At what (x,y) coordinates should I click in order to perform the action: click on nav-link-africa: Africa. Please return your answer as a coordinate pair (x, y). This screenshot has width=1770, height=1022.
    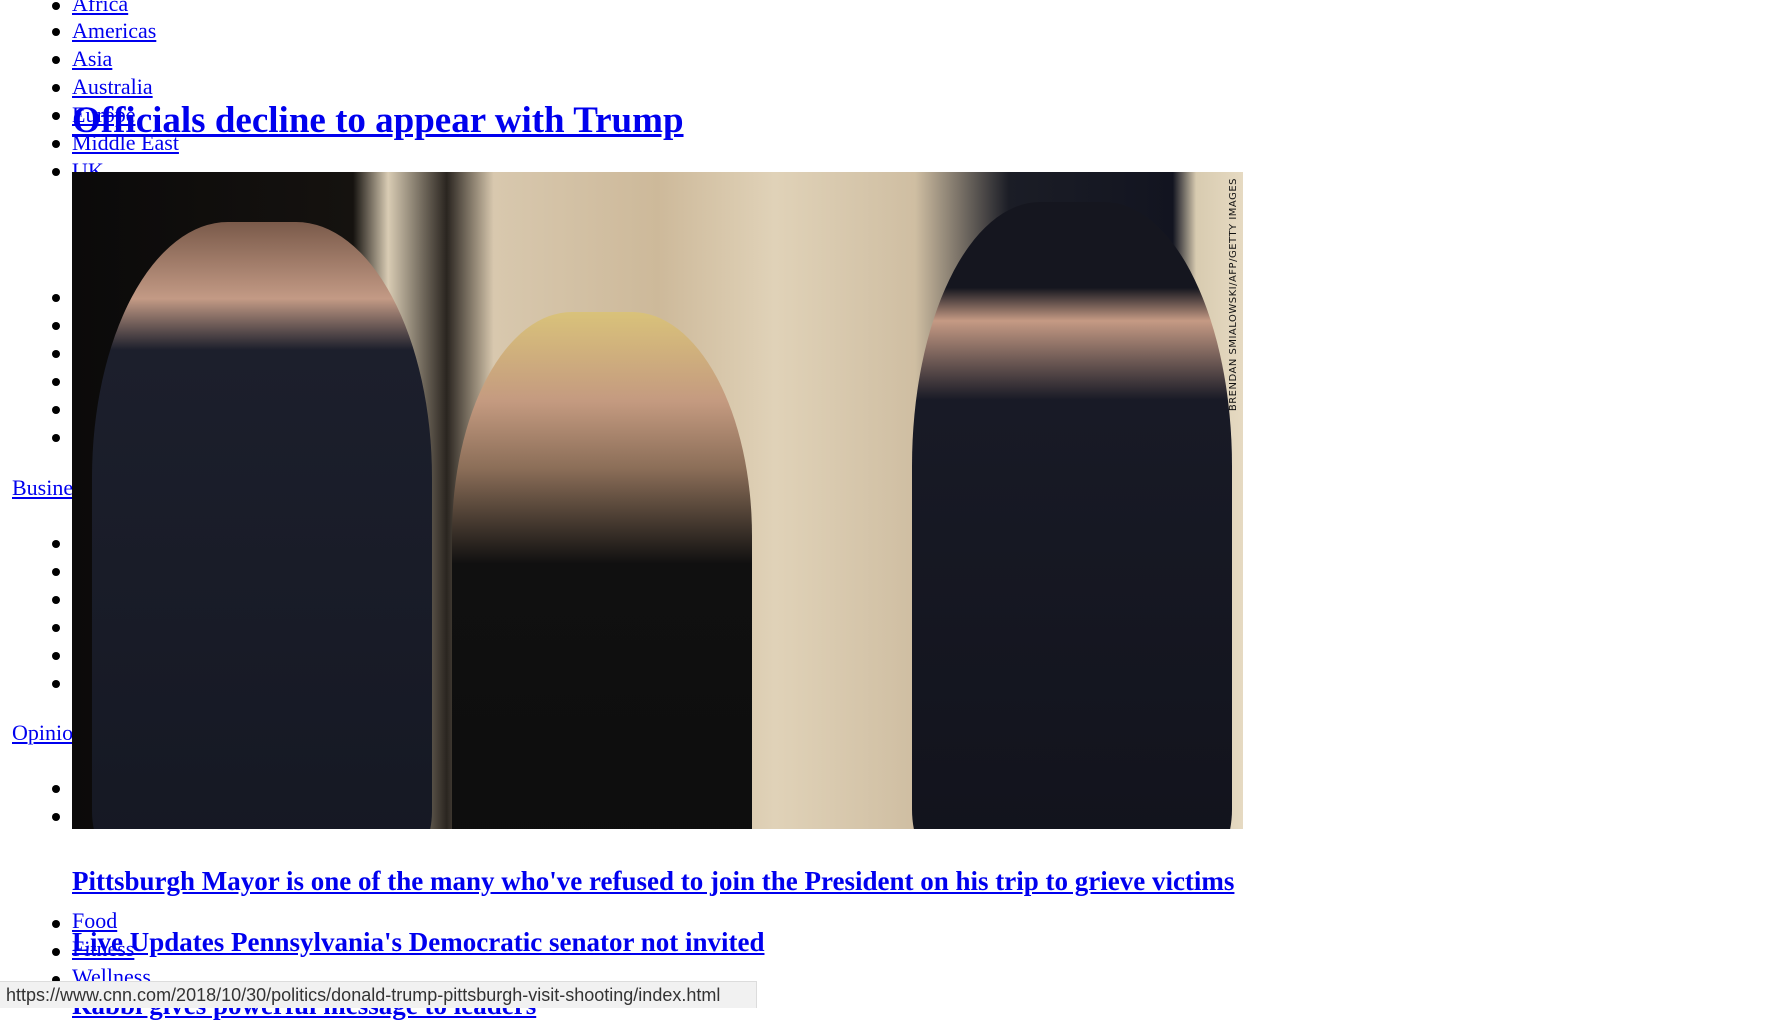
    Looking at the image, I should click on (100, 9).